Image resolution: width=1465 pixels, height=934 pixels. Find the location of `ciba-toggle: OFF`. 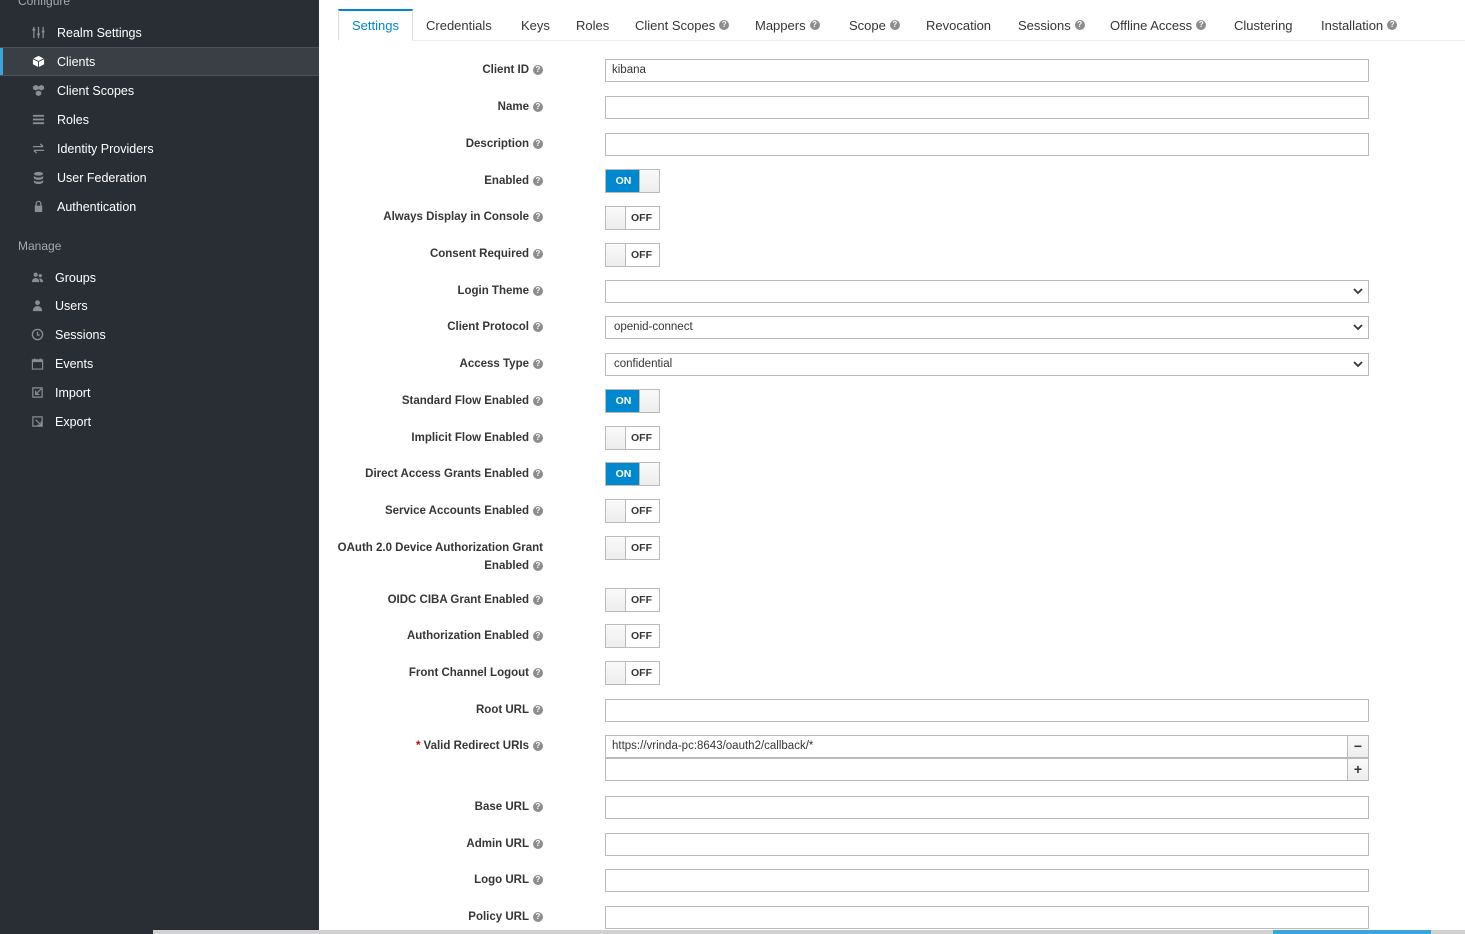

ciba-toggle: OFF is located at coordinates (632, 600).